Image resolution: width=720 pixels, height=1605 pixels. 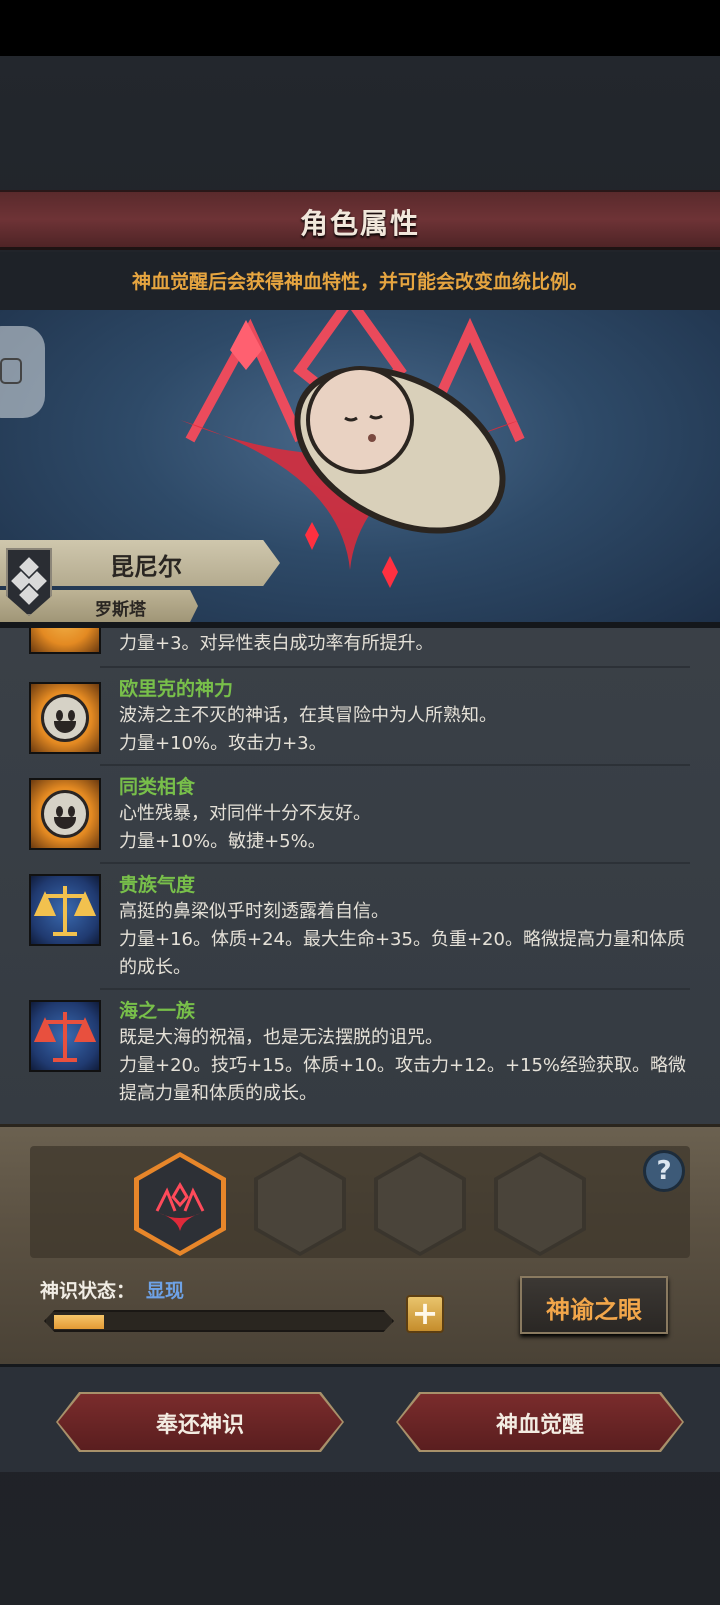 I want to click on trait-desc: 高挺的鼻梁似乎时刻透露着自信。, so click(x=254, y=911).